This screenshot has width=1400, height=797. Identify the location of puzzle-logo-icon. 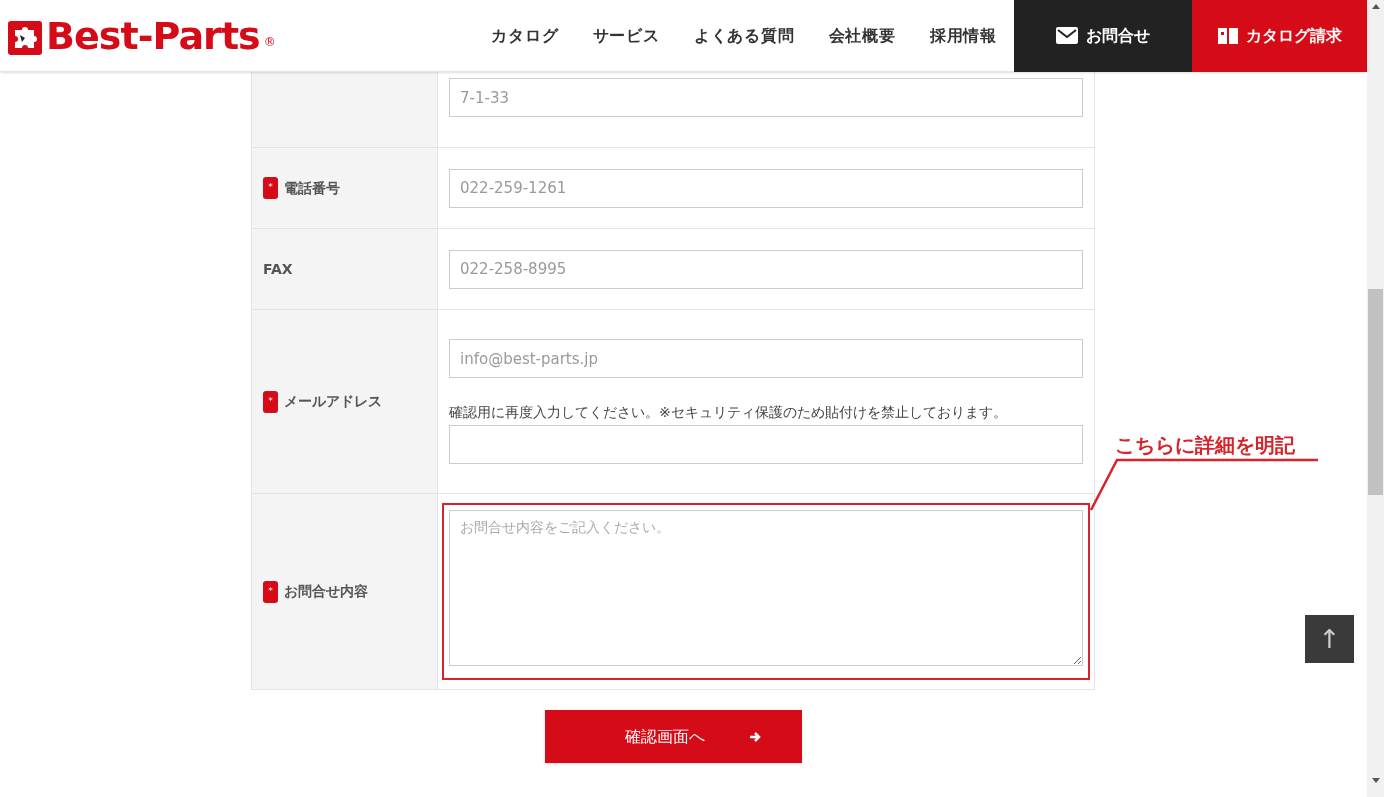
(25, 37).